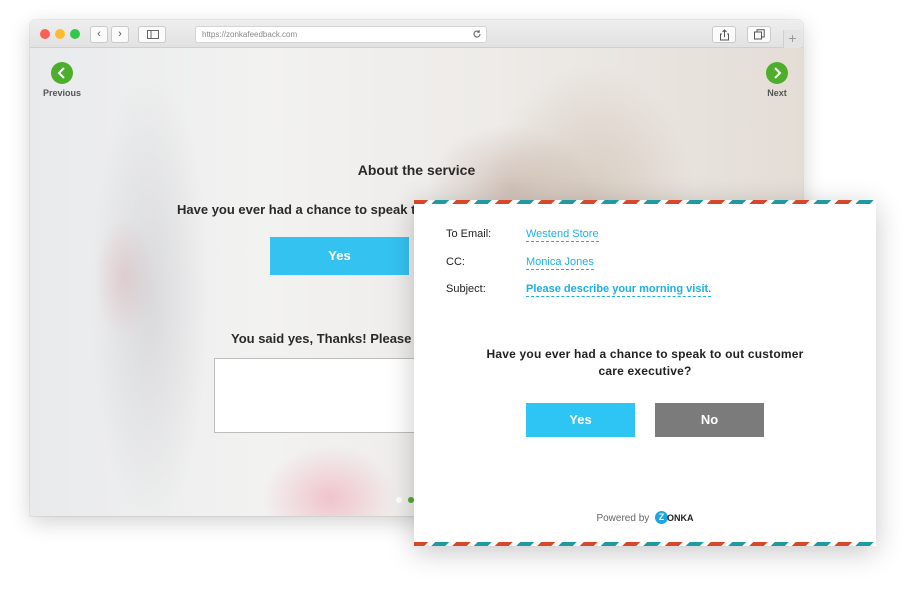 The image size is (920, 590). I want to click on sidebar-toggle-button, so click(152, 34).